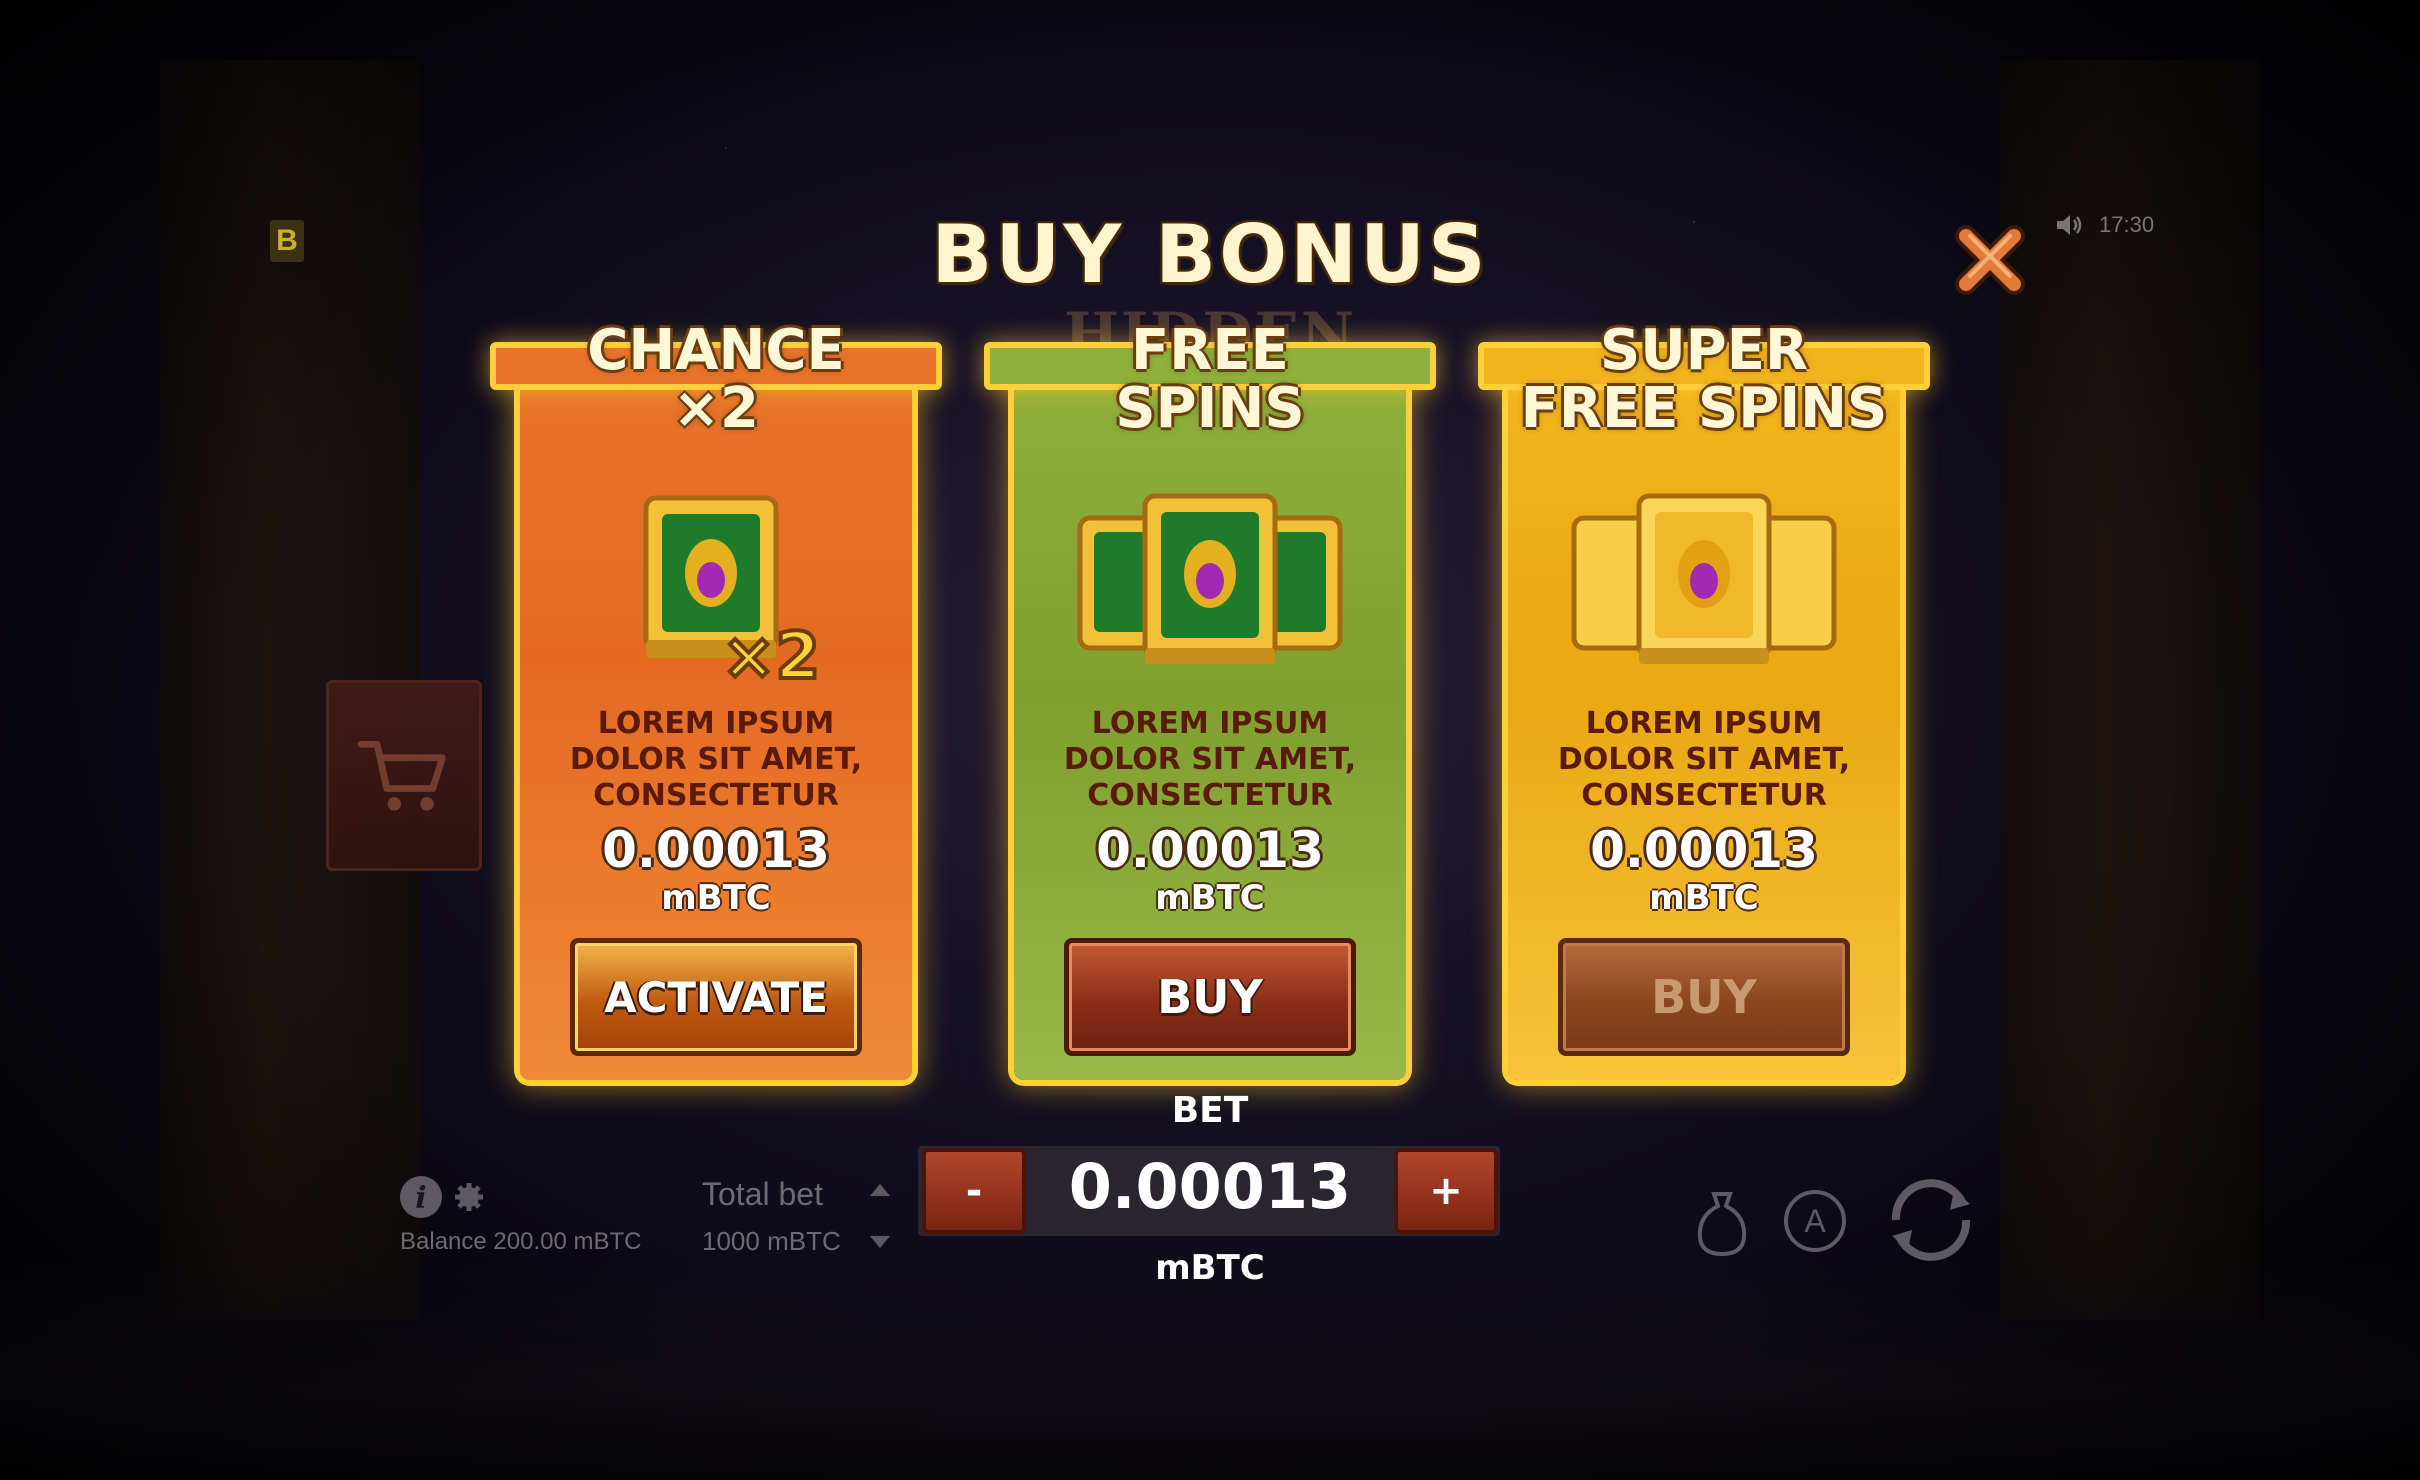 Image resolution: width=2420 pixels, height=1480 pixels. Describe the element at coordinates (732, 595) in the screenshot. I see `scarab-book-icon: ×2` at that location.